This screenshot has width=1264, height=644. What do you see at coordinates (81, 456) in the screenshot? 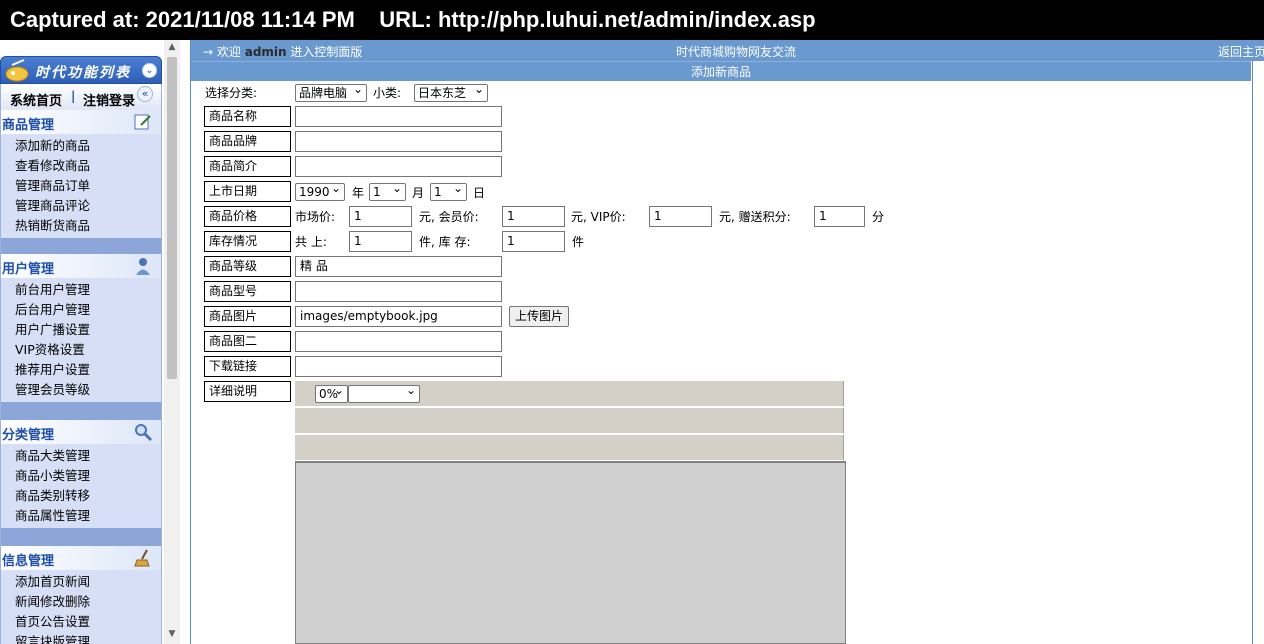
I see `menu-item: 商品大类管理` at bounding box center [81, 456].